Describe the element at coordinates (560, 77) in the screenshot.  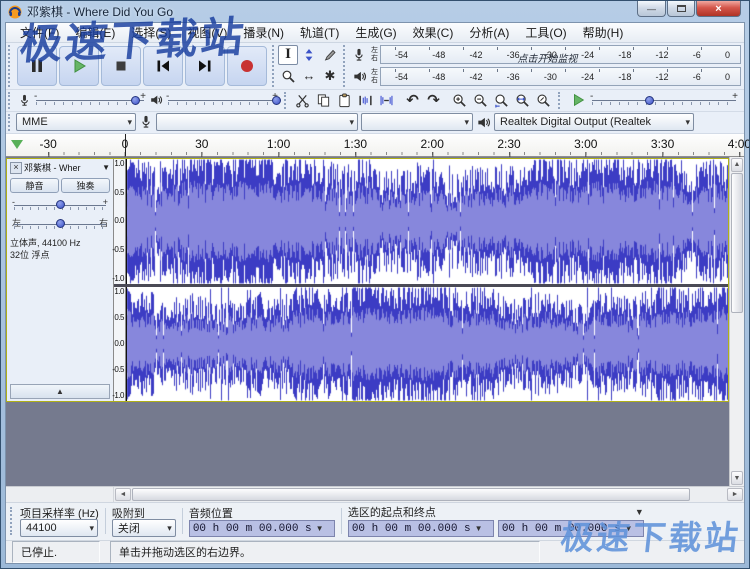
I see `playback-meter-bar: -54 -48 -42 -36 -30 -24 -18 -12 -6 0` at that location.